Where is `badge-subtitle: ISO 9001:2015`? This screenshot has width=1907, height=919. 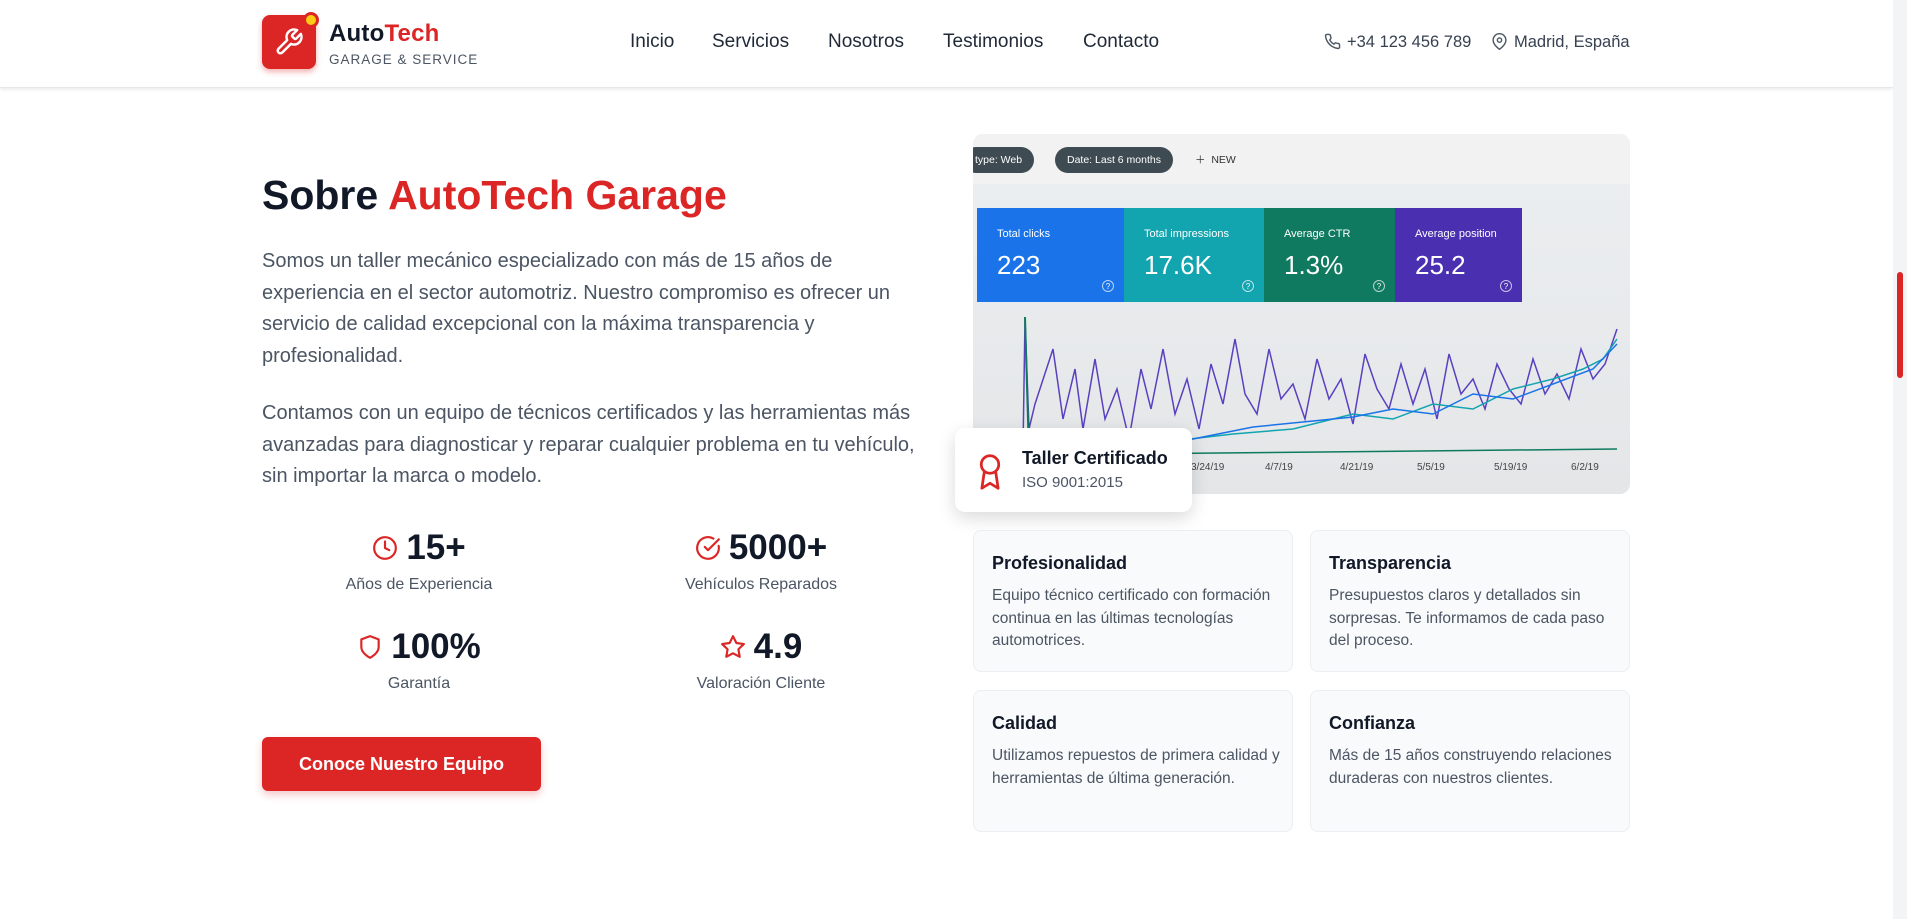
badge-subtitle: ISO 9001:2015 is located at coordinates (1072, 482).